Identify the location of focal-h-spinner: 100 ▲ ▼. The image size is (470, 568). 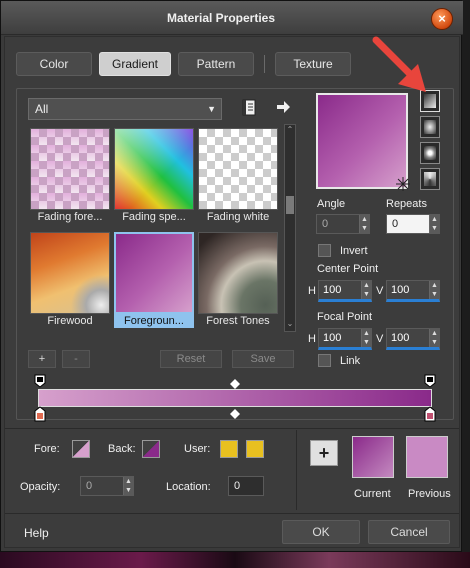
(345, 339).